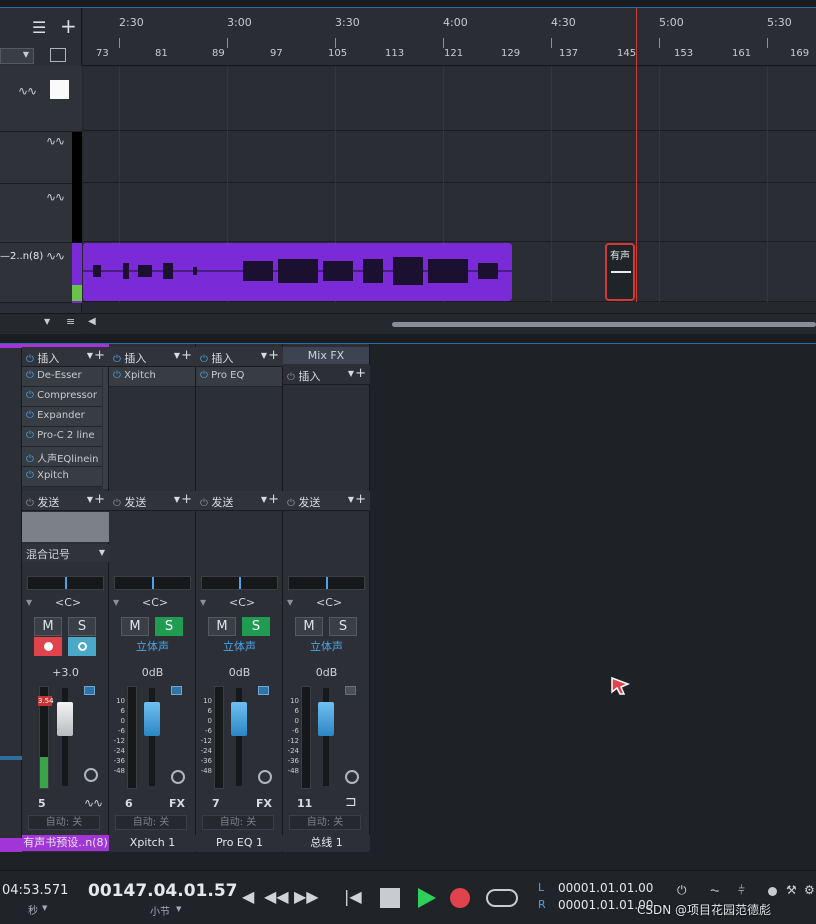  I want to click on track-header-1: ∿∿, so click(41, 99).